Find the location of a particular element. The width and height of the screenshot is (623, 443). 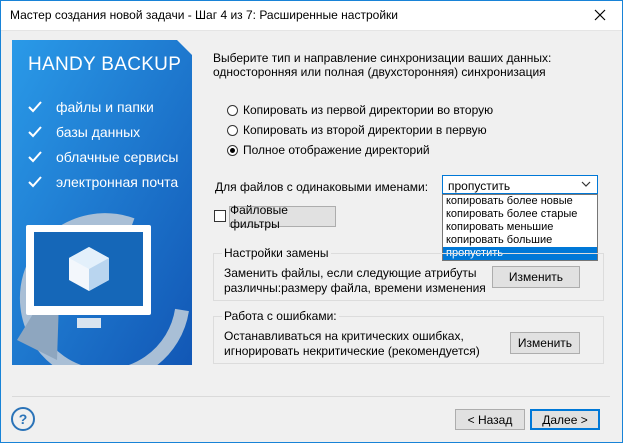

dropdown-option: копировать меньшие is located at coordinates (520, 227).